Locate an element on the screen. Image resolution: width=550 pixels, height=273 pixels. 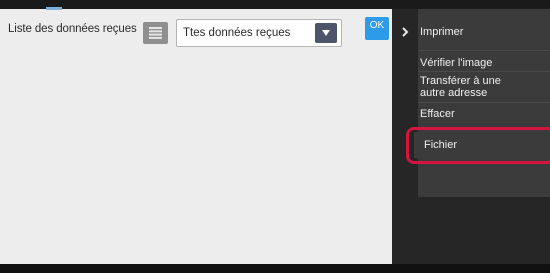
ok-button: OK is located at coordinates (377, 28).